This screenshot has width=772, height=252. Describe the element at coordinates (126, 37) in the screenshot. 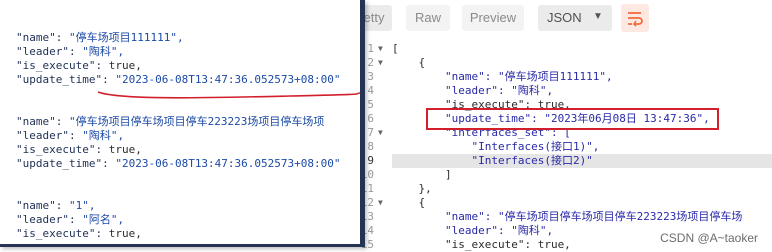

I see `json-value: "停车场项目111111",` at that location.